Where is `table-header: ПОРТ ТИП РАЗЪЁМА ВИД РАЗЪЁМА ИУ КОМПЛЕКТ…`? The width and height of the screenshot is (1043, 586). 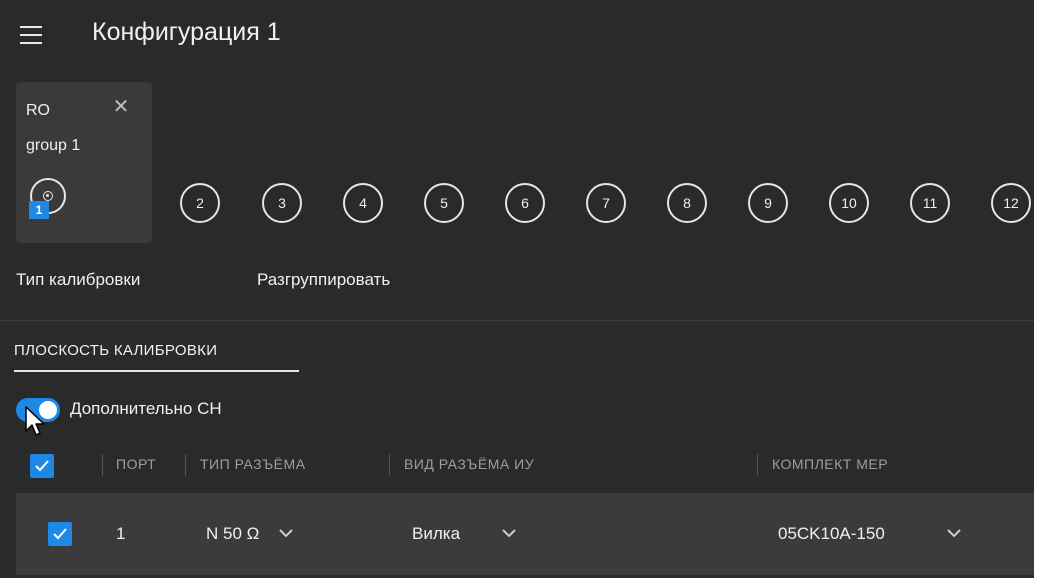
table-header: ПОРТ ТИП РАЗЪЁМА ВИД РАЗЪЁМА ИУ КОМПЛЕКТ… is located at coordinates (525, 466).